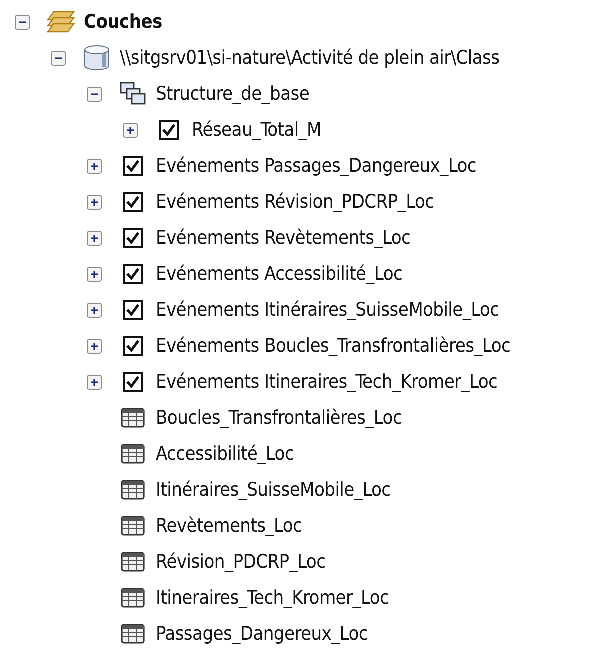 This screenshot has height=648, width=596. What do you see at coordinates (133, 94) in the screenshot?
I see `group-layer-icon` at bounding box center [133, 94].